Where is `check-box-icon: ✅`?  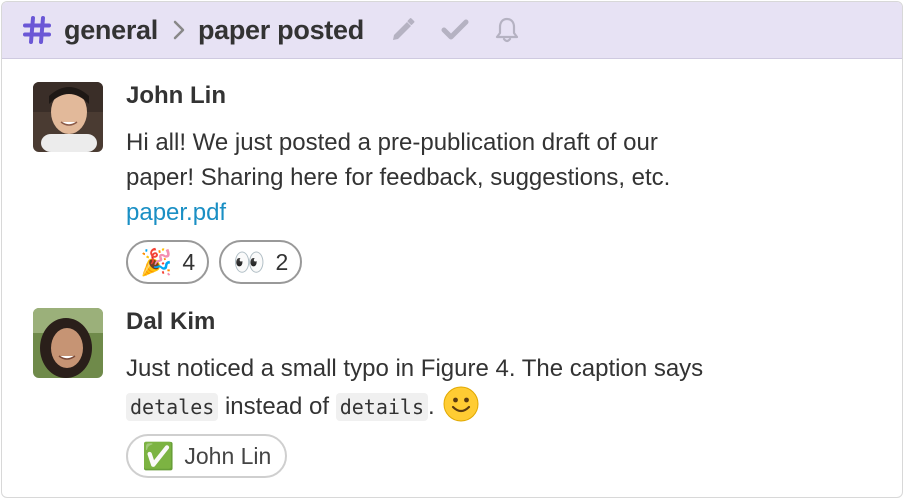
check-box-icon: ✅ is located at coordinates (158, 456).